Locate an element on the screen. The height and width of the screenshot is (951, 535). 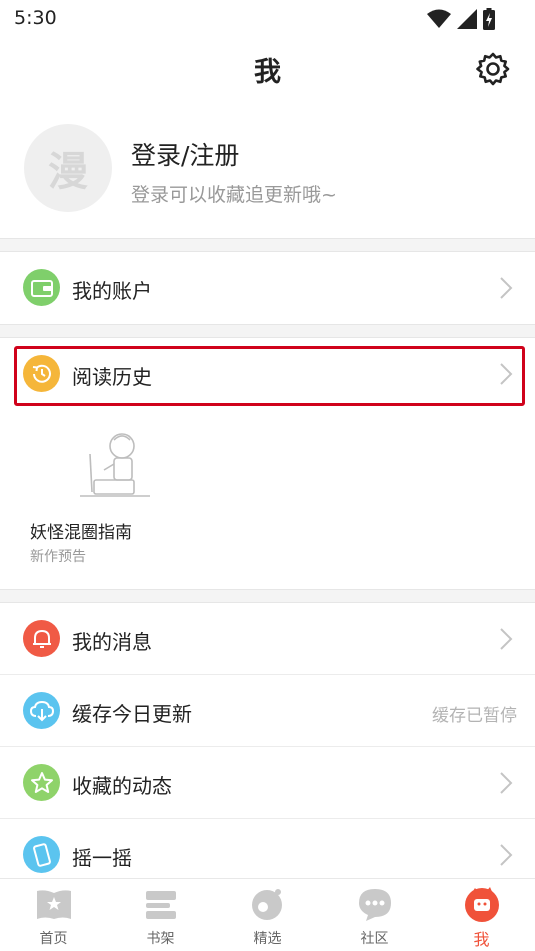
avatar: 漫 is located at coordinates (68, 168).